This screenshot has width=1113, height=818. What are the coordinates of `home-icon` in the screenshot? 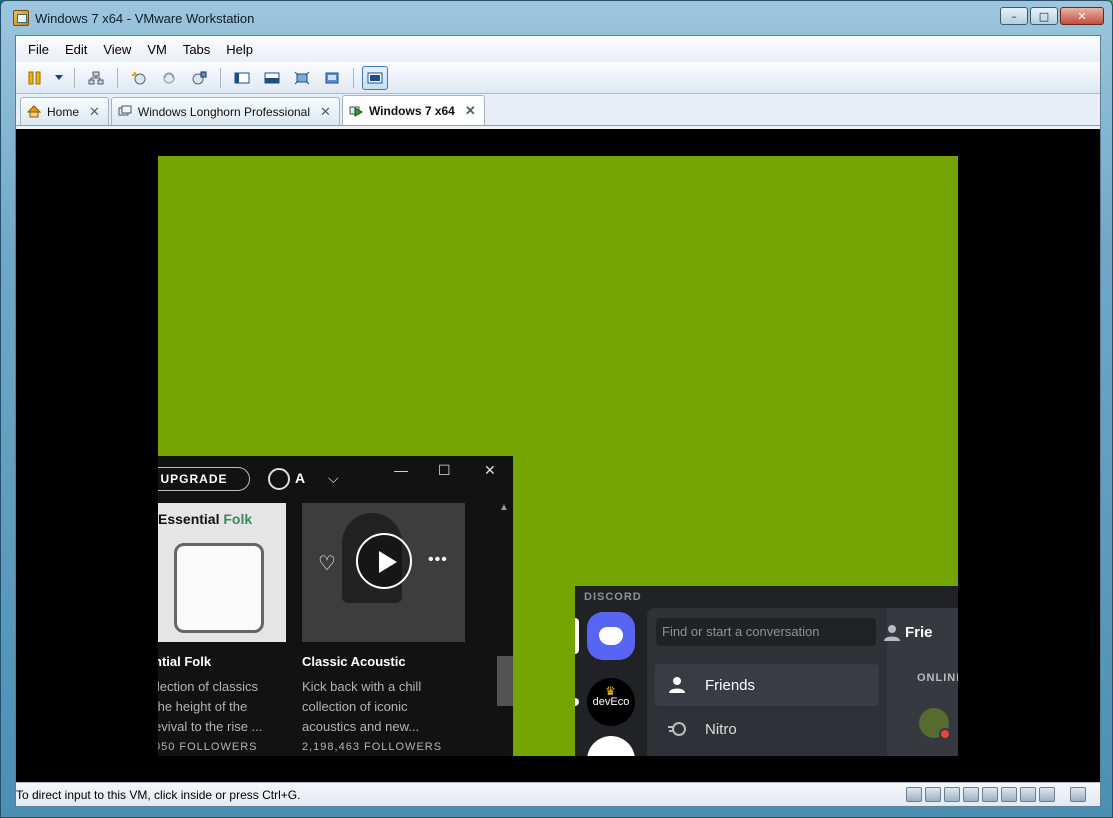 It's located at (34, 111).